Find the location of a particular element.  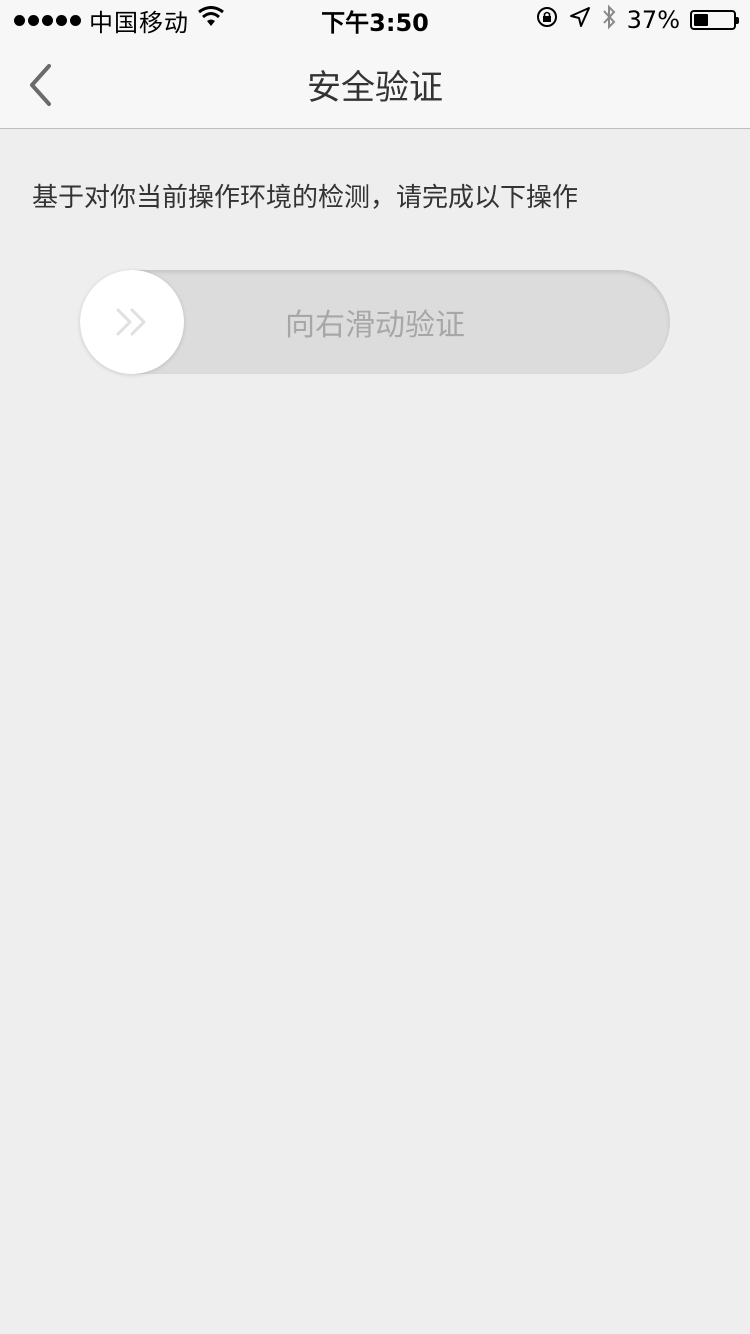

status-bar: 中国移动 下午3:50 37% is located at coordinates (375, 20).